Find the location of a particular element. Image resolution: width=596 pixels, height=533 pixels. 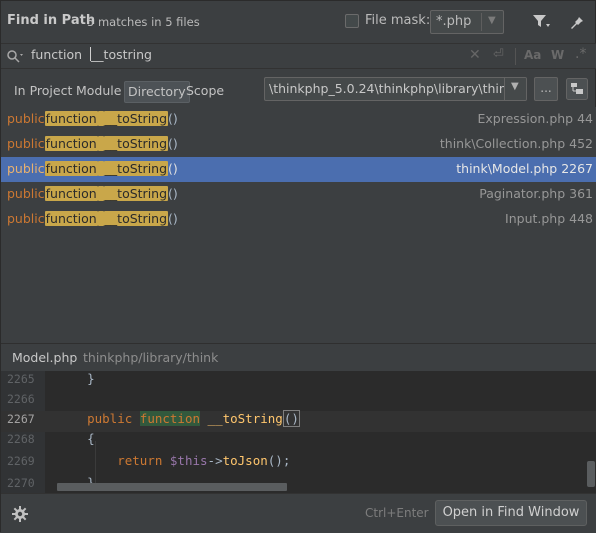

indent-guide is located at coordinates (95, 462).